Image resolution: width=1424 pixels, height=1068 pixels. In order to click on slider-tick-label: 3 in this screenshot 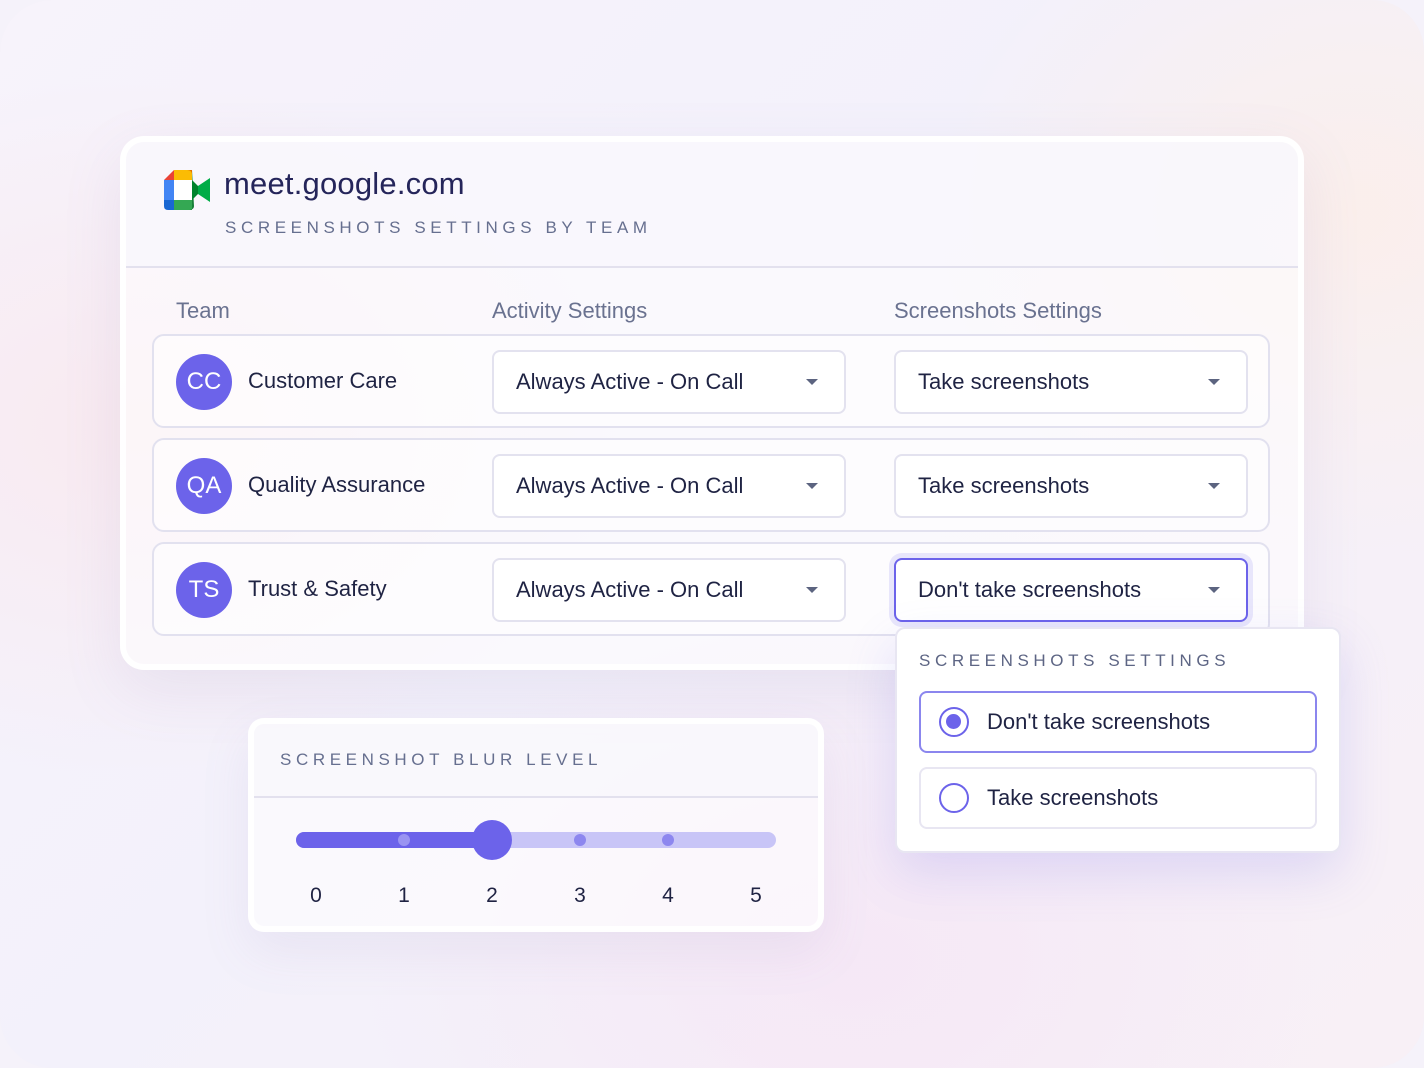, I will do `click(580, 895)`.